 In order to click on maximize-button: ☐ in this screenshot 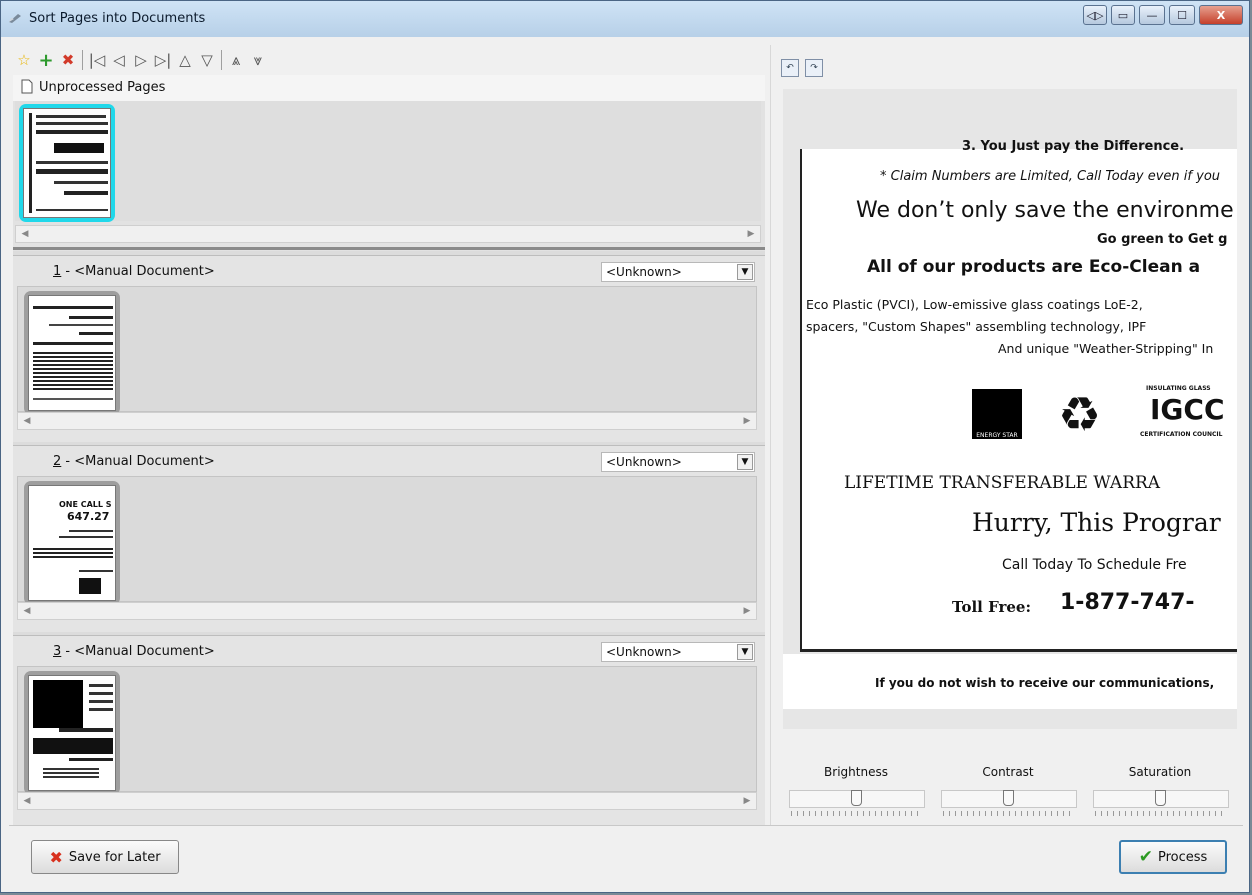, I will do `click(1182, 15)`.